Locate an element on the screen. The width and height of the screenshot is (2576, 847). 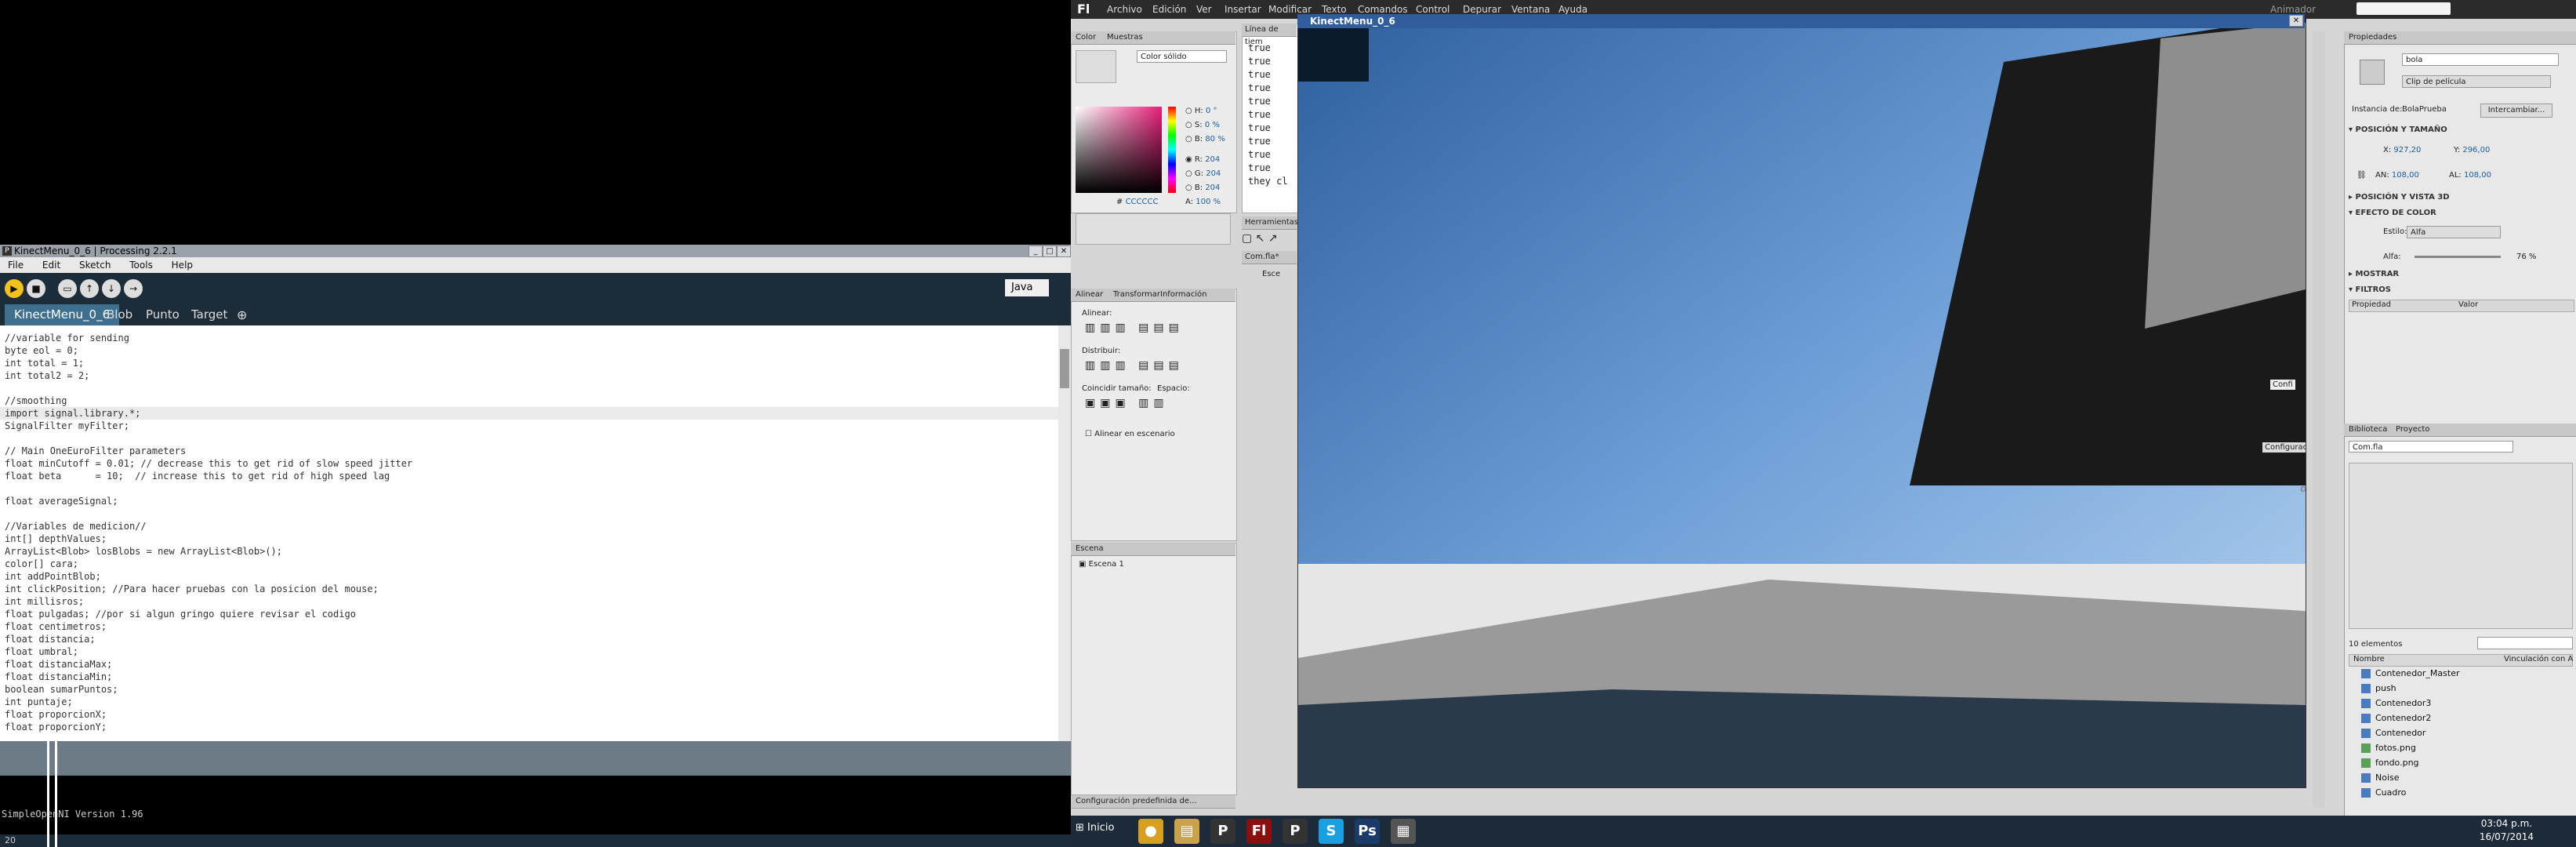
x-field: X: 927,20 is located at coordinates (2402, 150).